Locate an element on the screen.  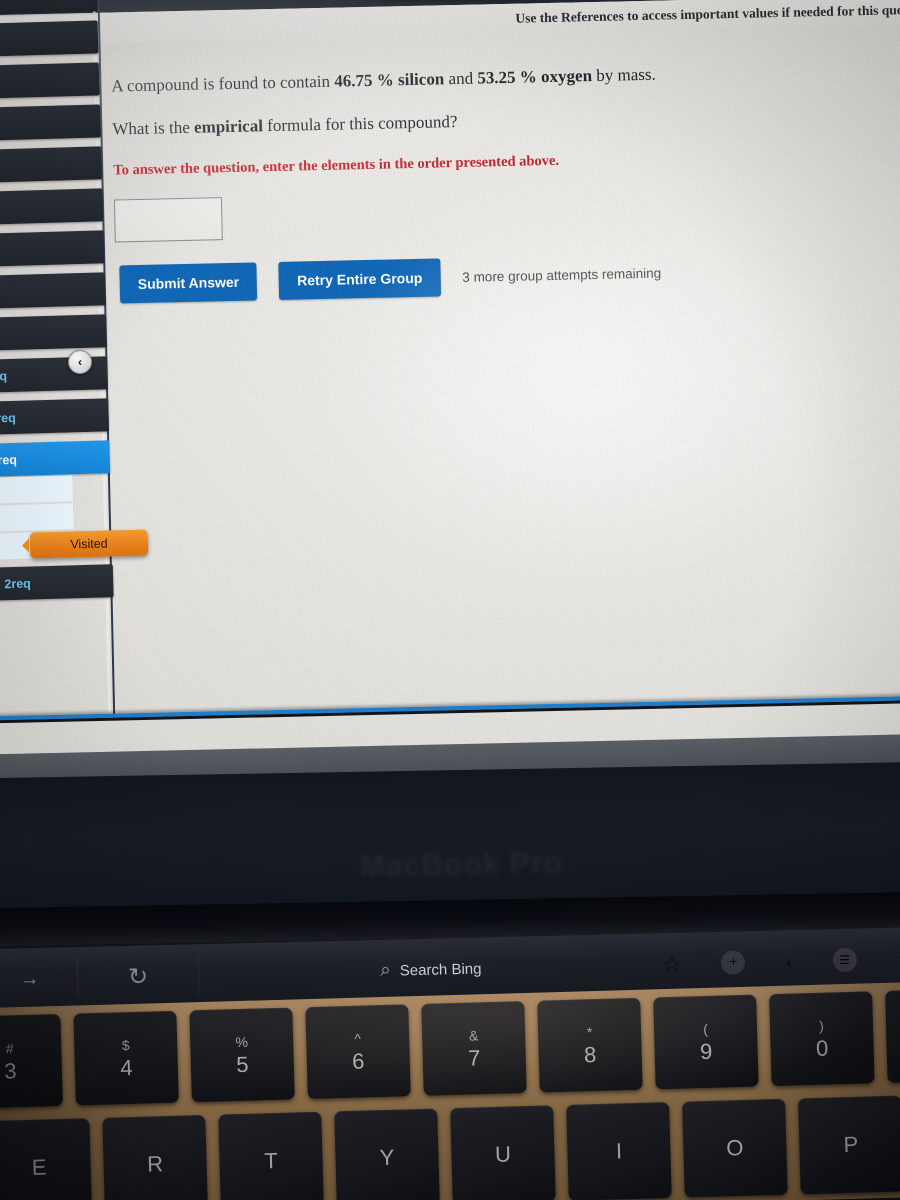
plus-icon: + is located at coordinates (733, 962).